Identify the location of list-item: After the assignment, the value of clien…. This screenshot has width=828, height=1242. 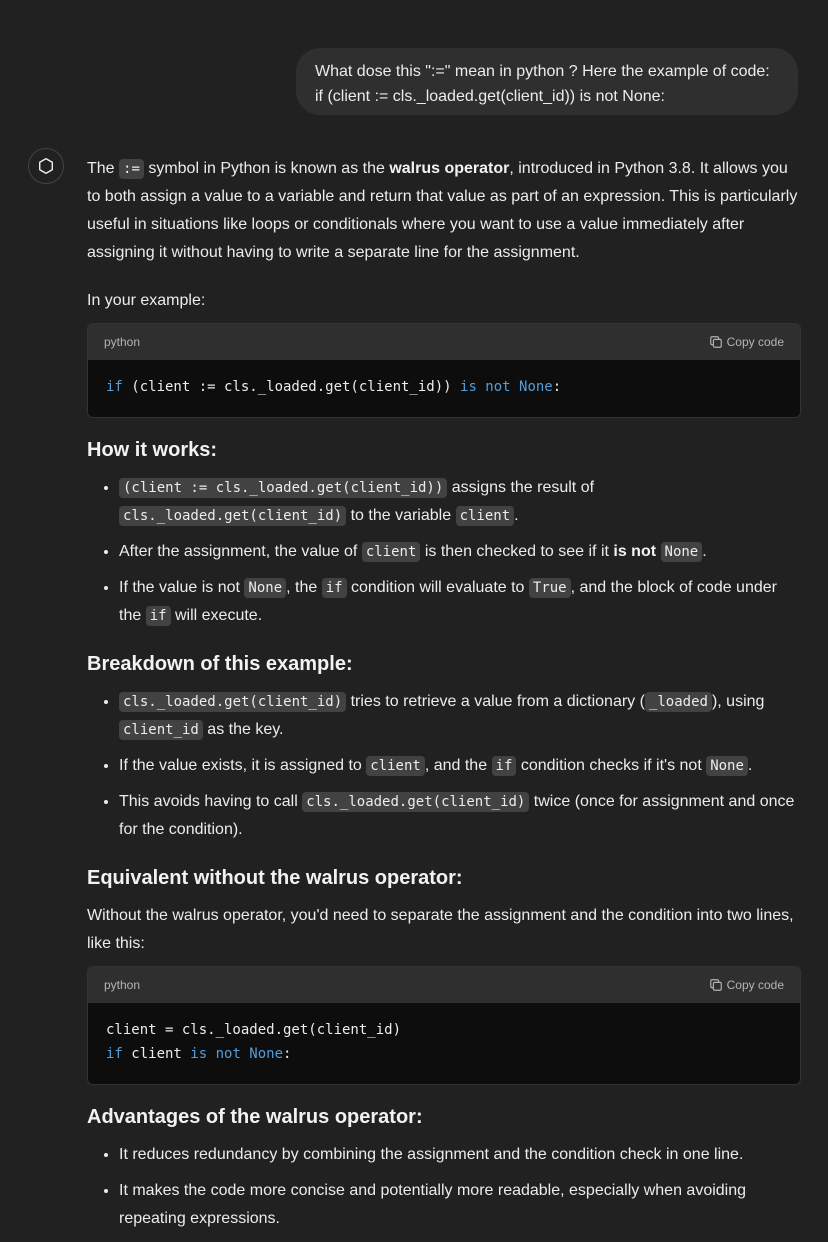
(460, 552).